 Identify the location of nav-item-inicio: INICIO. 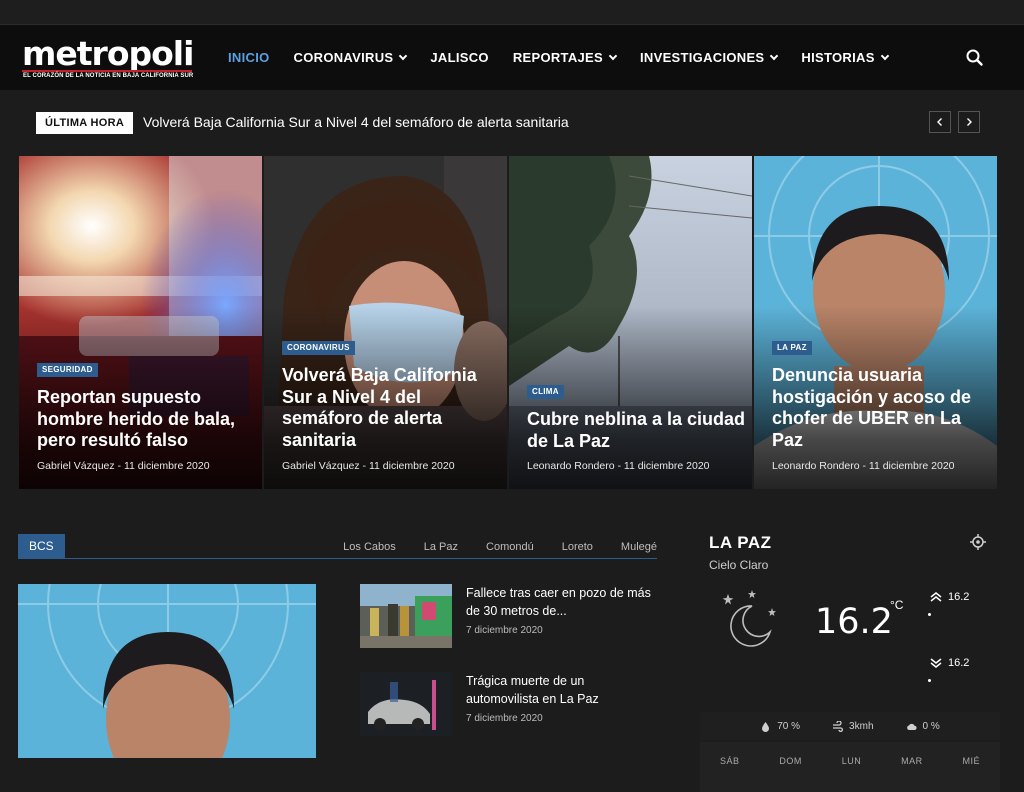
(249, 57).